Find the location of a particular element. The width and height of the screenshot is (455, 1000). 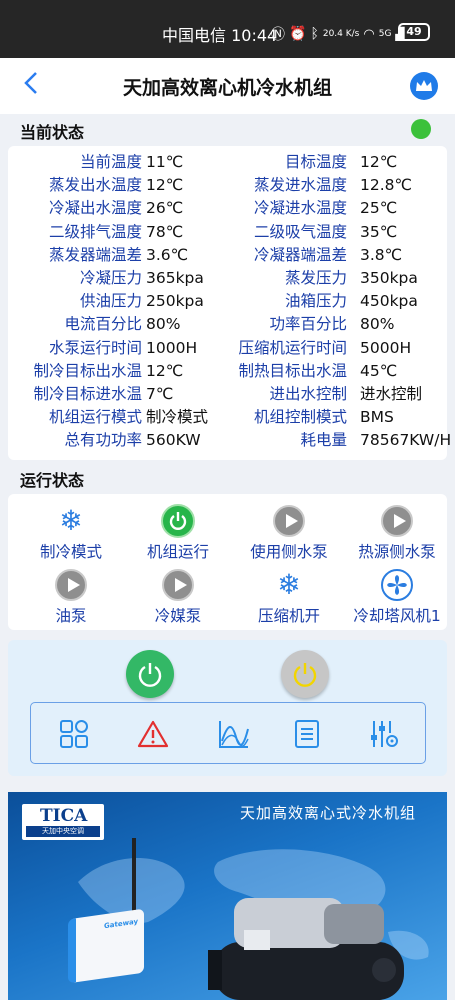

parameter-label: 水泵运行时间 is located at coordinates (95, 347).